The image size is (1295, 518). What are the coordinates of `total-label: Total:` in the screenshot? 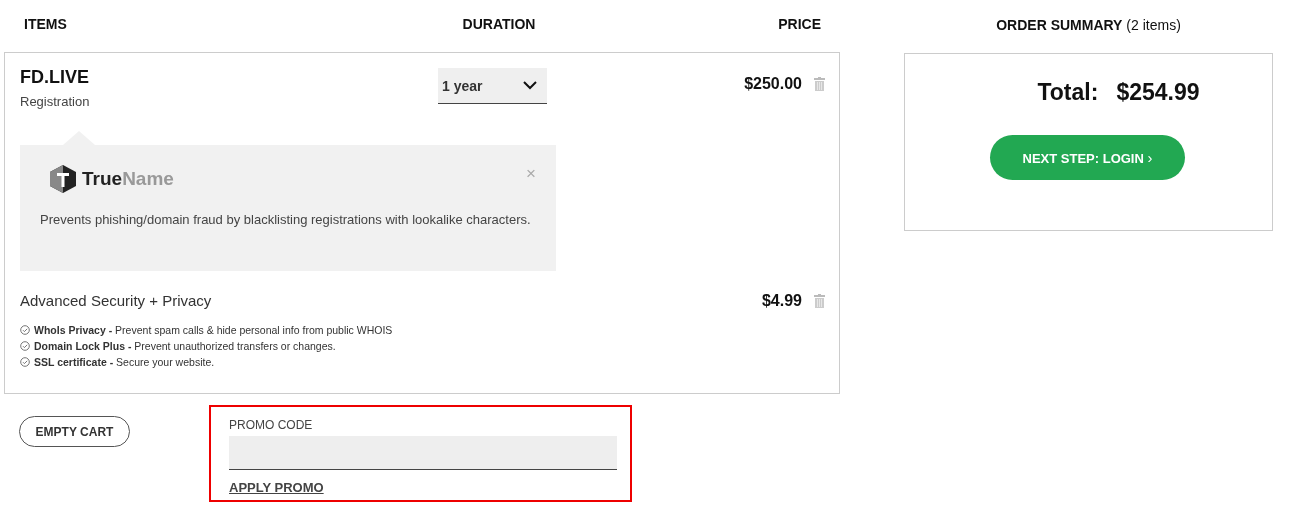 It's located at (1068, 92).